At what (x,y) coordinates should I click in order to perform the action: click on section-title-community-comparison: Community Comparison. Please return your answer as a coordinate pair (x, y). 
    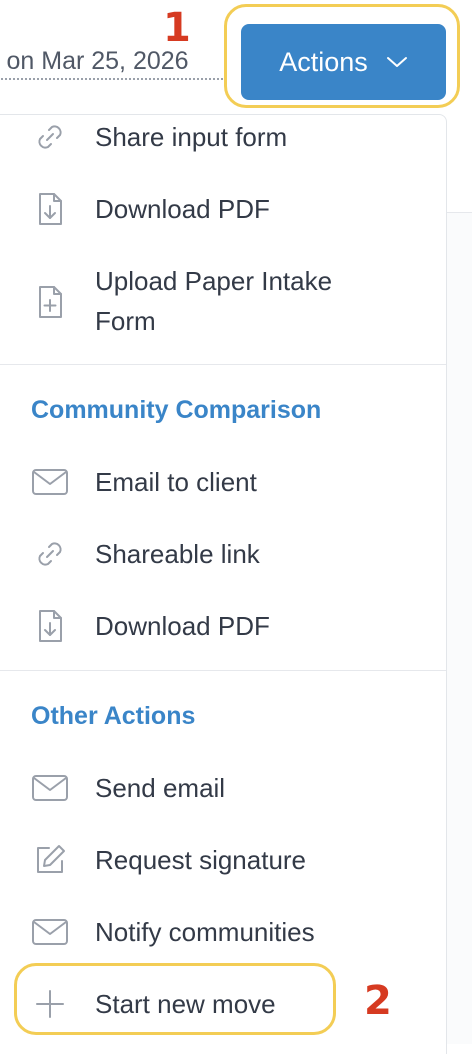
    Looking at the image, I should click on (176, 410).